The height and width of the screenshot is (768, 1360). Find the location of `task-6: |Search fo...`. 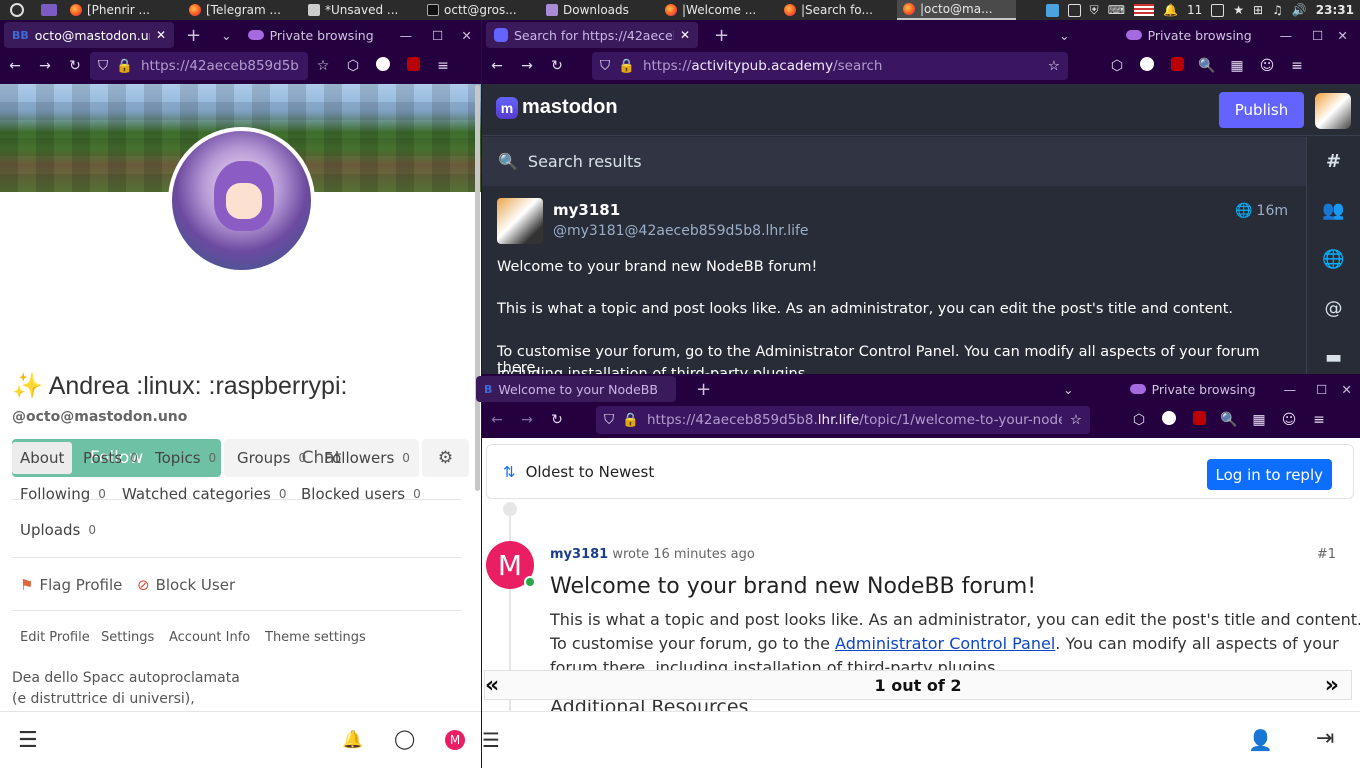

task-6: |Search fo... is located at coordinates (837, 10).